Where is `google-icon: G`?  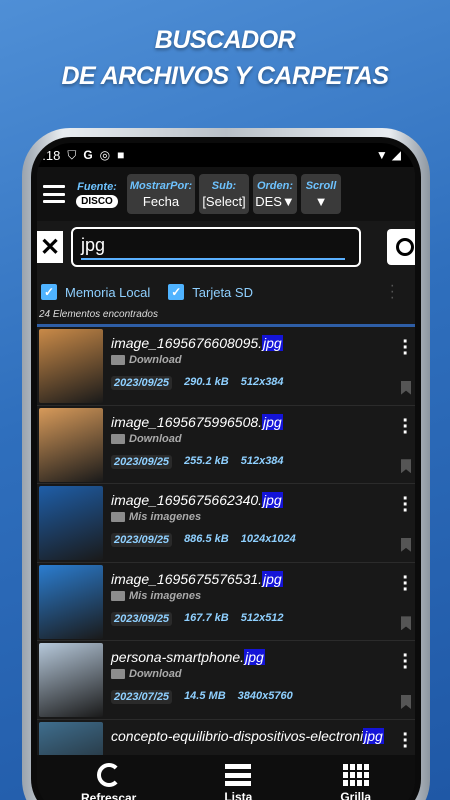
google-icon: G is located at coordinates (88, 155).